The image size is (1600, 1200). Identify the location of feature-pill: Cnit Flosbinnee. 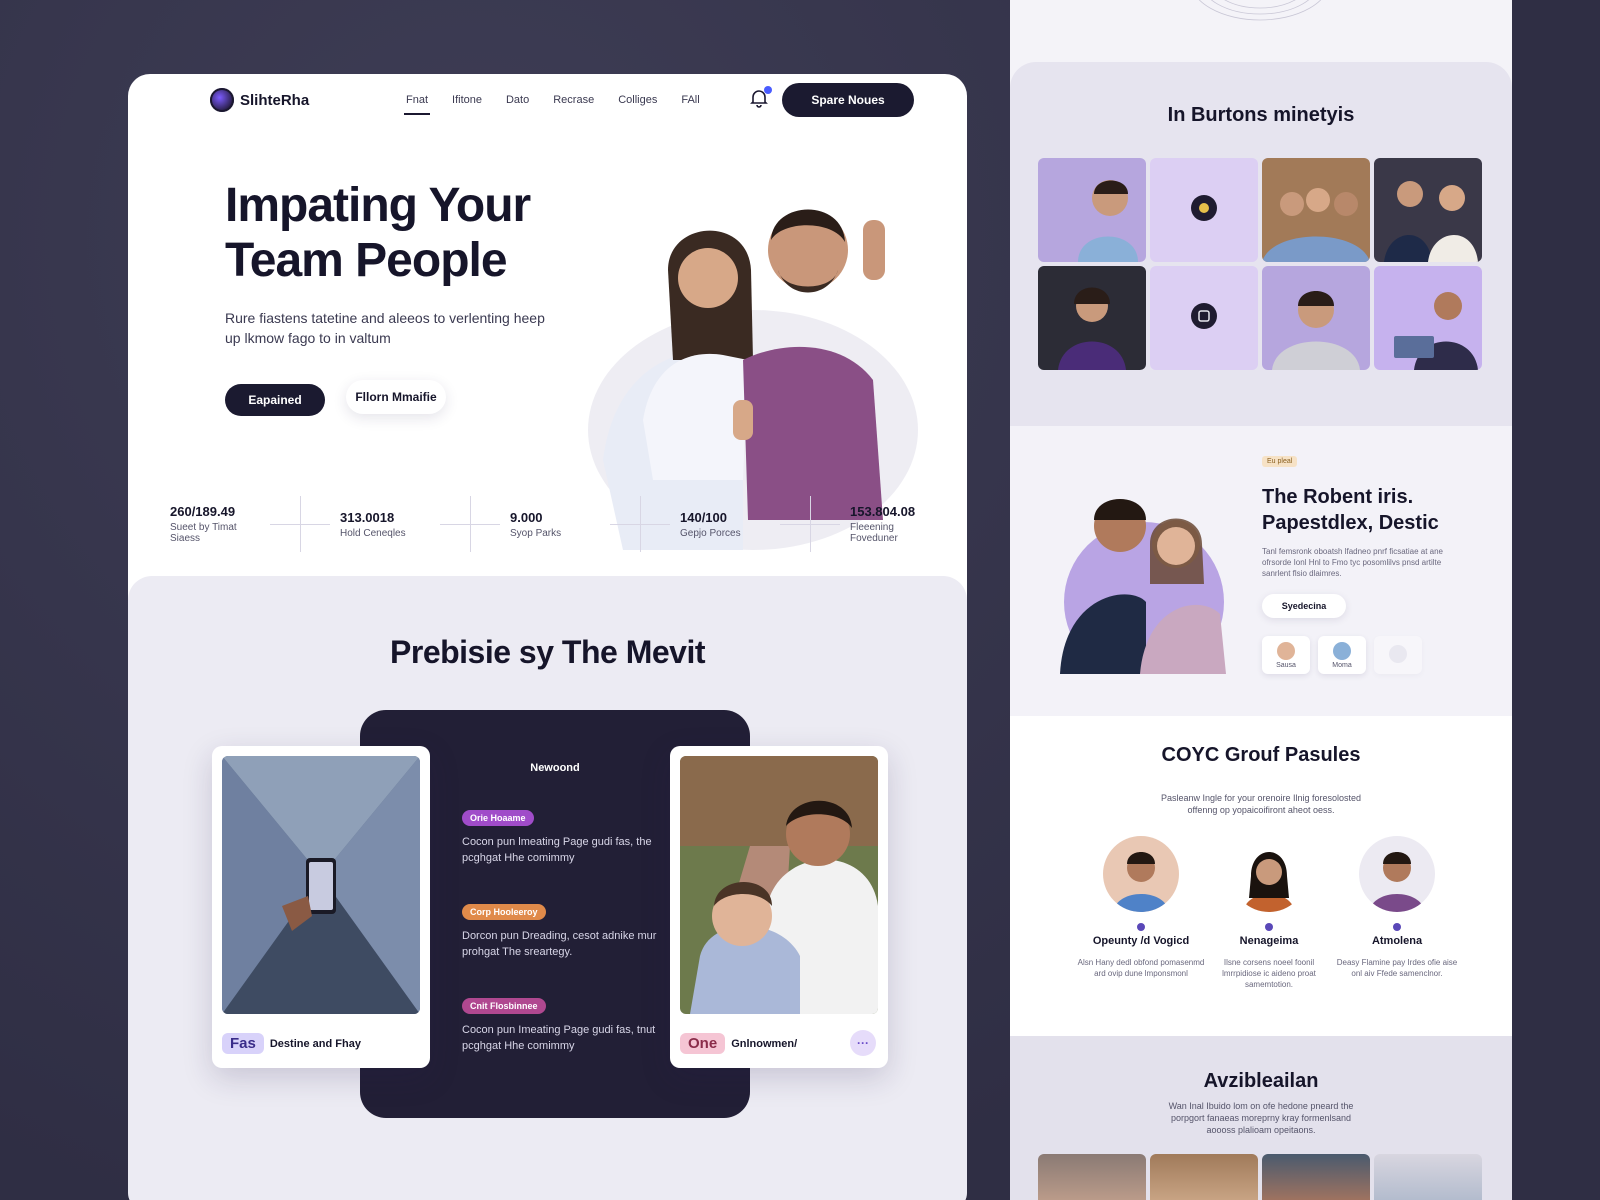
(504, 1006).